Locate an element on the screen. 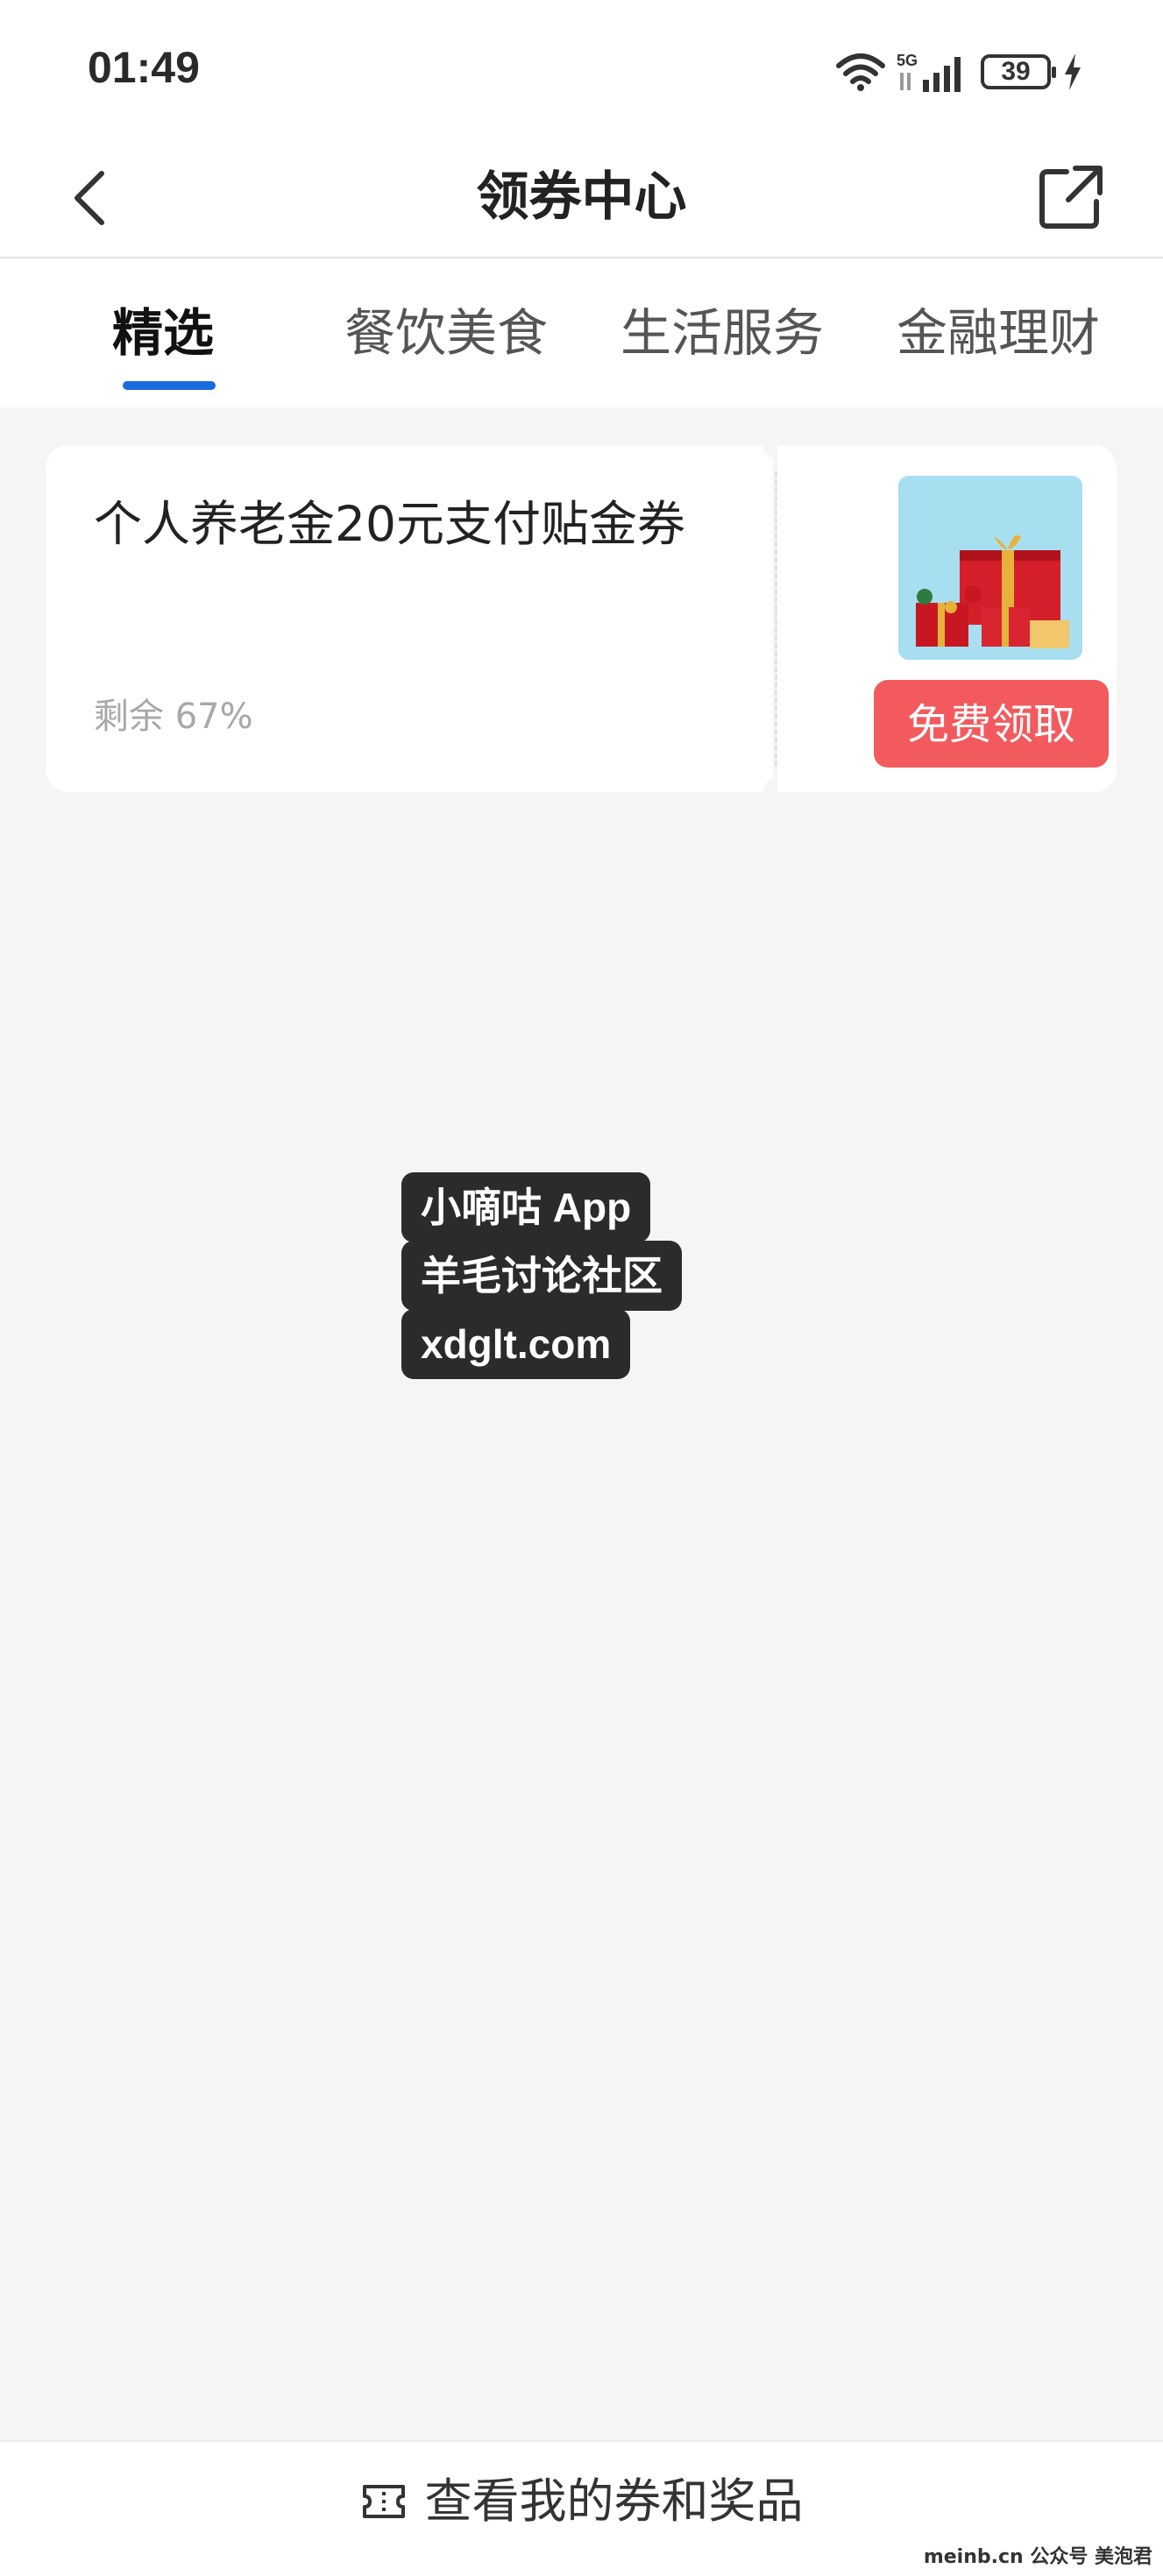 Image resolution: width=1163 pixels, height=2576 pixels. coupon-action: 免费领取 is located at coordinates (947, 618).